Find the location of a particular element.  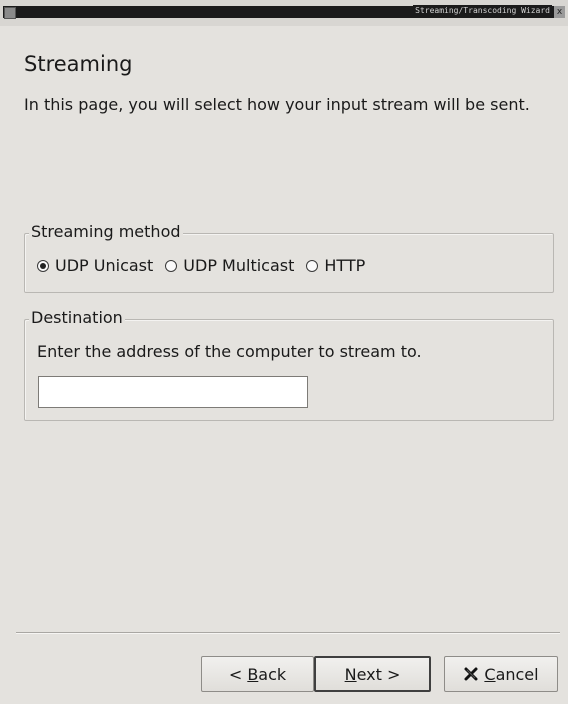

next-button: Next > is located at coordinates (372, 674).